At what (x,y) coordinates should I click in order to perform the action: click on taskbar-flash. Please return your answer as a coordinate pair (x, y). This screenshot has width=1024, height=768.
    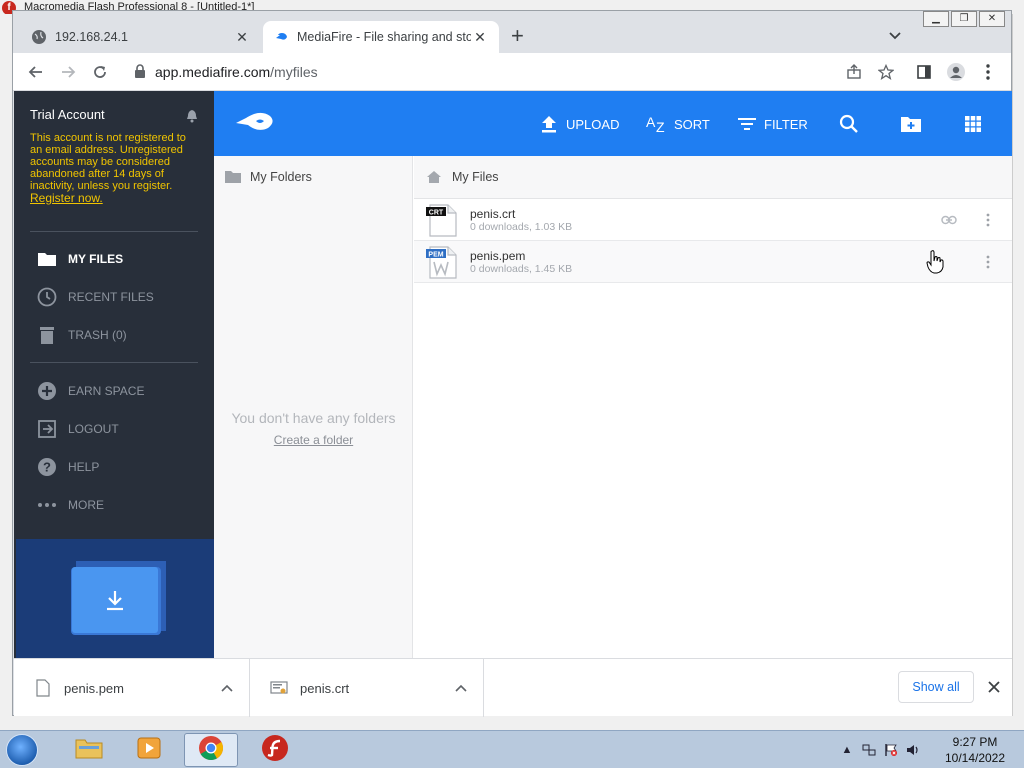
    Looking at the image, I should click on (275, 750).